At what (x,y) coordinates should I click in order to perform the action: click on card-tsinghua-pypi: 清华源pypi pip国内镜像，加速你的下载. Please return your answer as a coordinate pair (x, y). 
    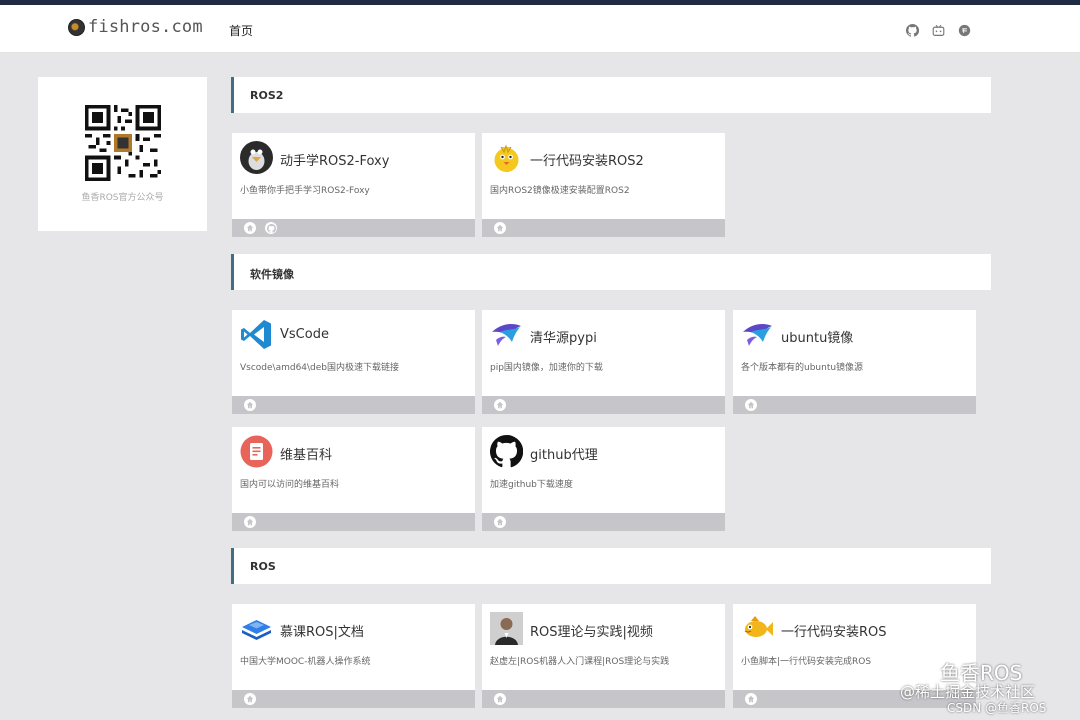
    Looking at the image, I should click on (603, 362).